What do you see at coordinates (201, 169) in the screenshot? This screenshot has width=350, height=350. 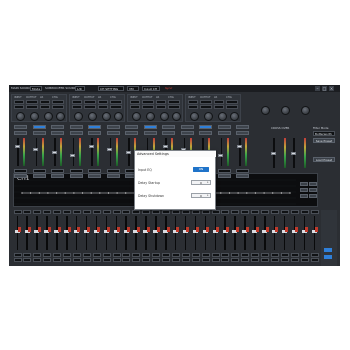 I see `input-eq-toggle: ON` at bounding box center [201, 169].